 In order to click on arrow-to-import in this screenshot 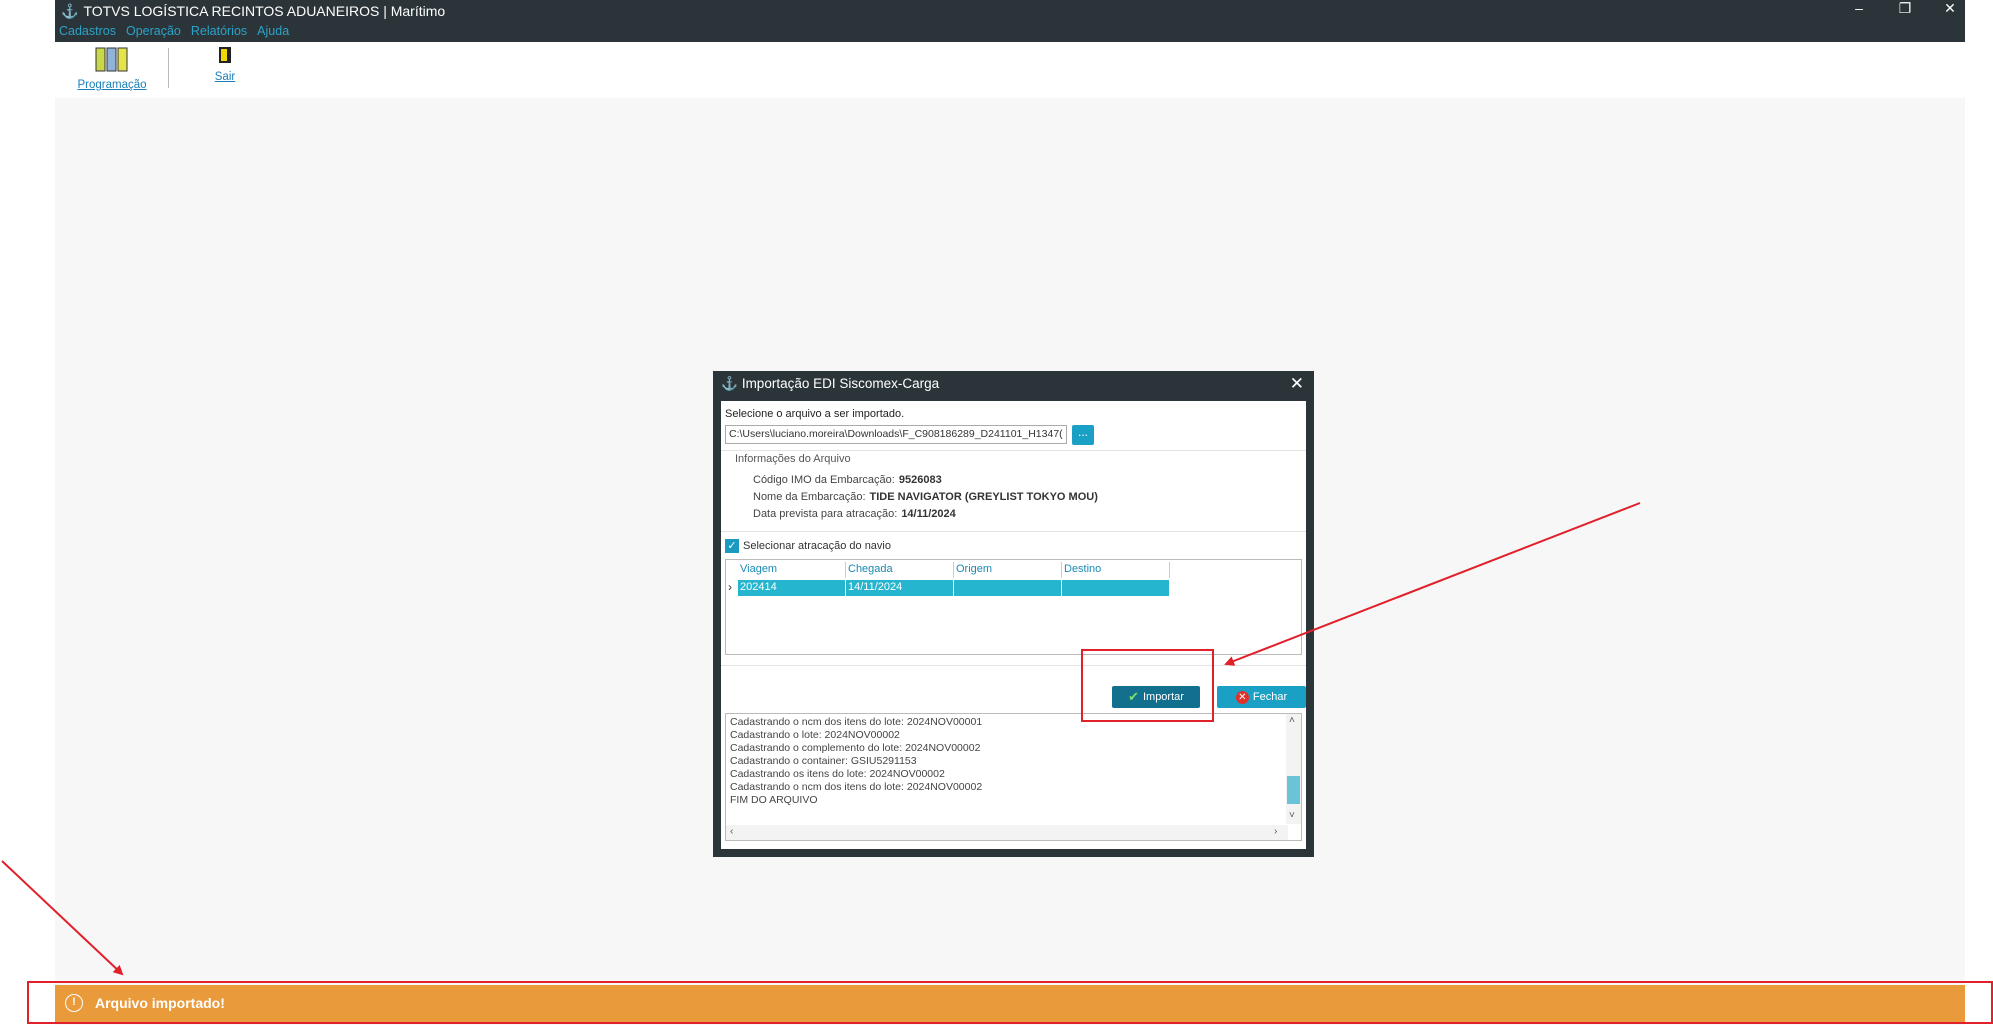, I will do `click(1432, 584)`.